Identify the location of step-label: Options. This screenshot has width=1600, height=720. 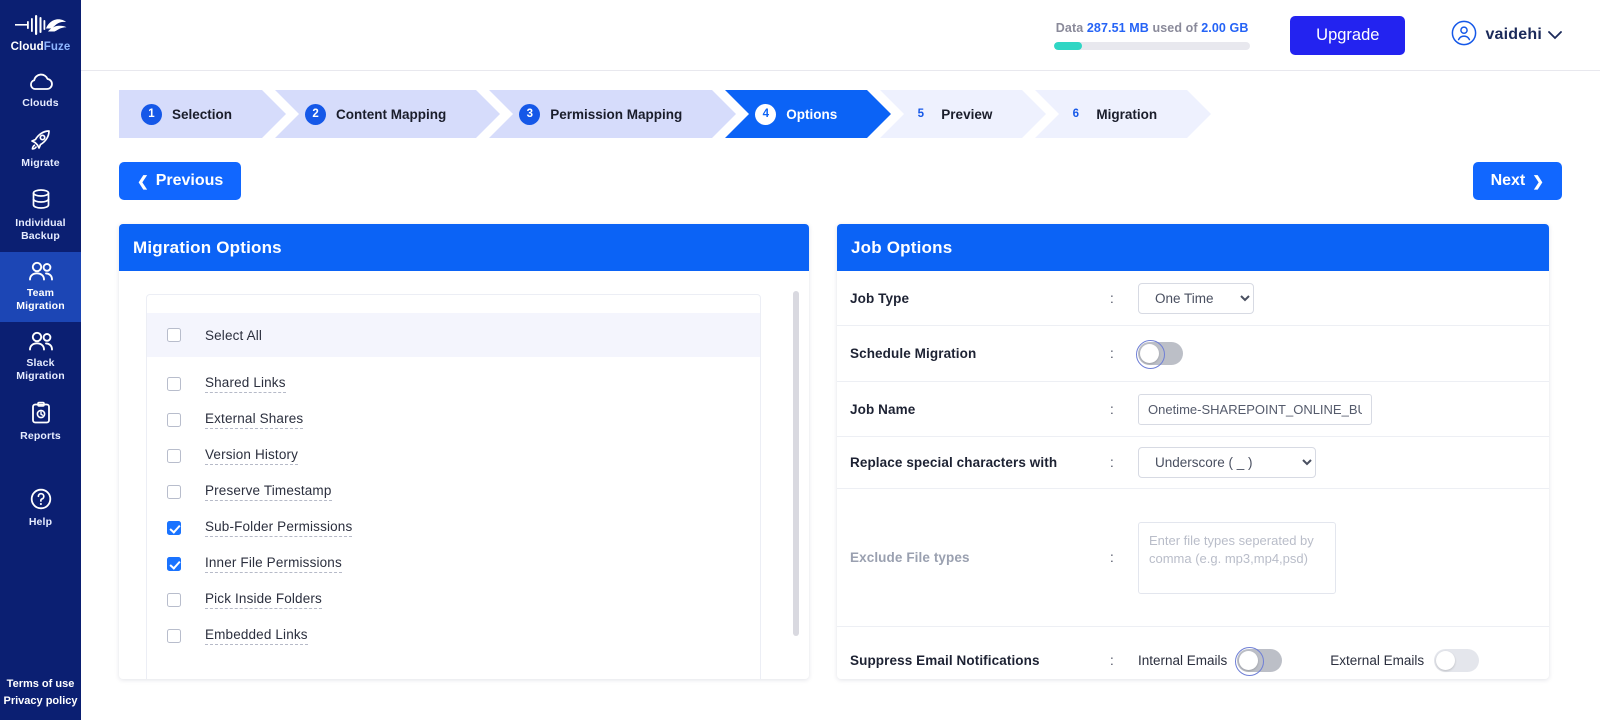
(812, 114).